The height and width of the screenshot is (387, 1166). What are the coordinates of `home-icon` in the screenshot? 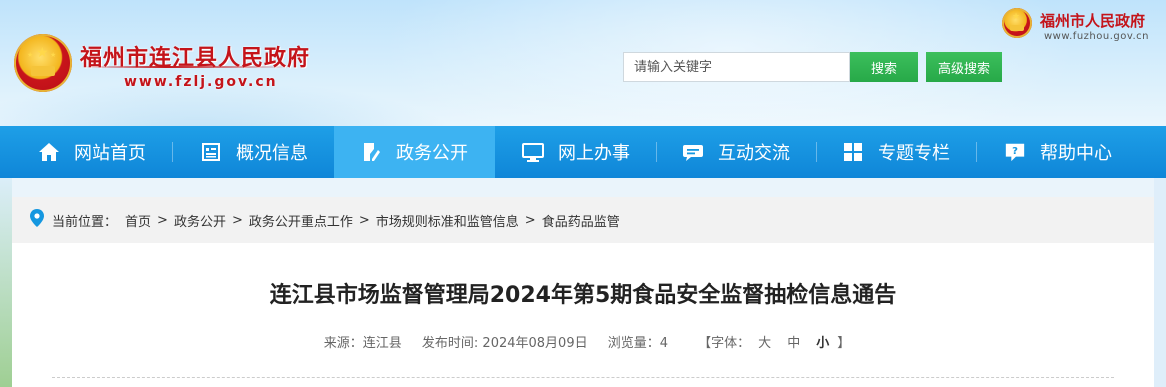 It's located at (49, 152).